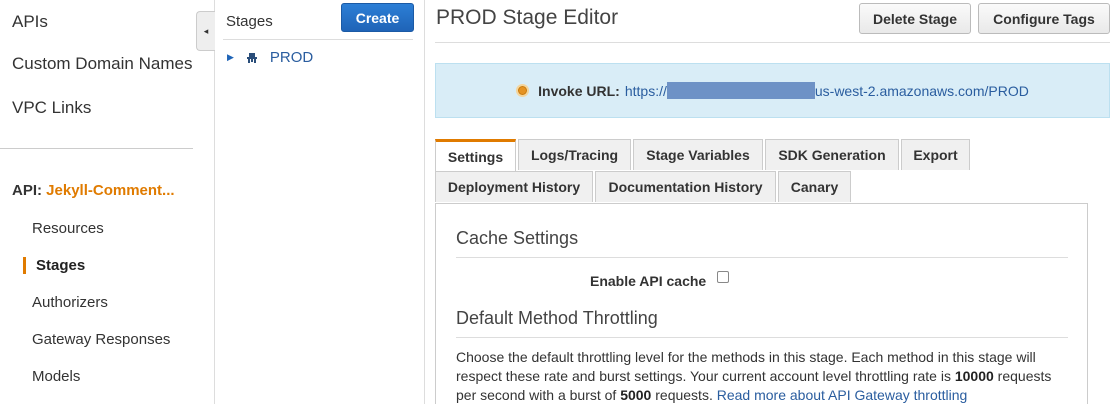 The image size is (1115, 404). I want to click on invoke-url-label: Invoke URL:, so click(579, 90).